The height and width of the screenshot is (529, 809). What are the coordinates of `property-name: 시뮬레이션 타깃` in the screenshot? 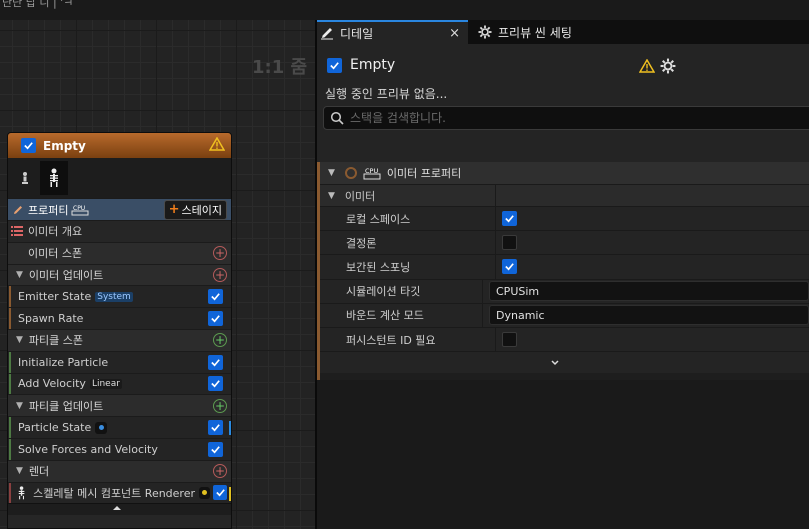 It's located at (401, 291).